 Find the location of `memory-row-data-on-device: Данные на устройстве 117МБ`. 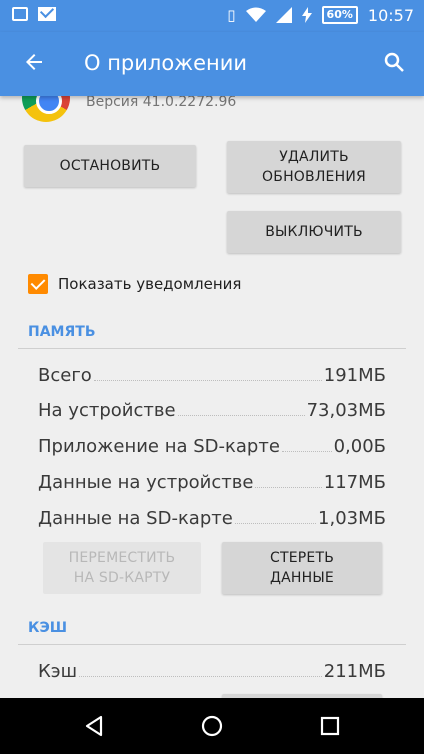

memory-row-data-on-device: Данные на устройстве 117МБ is located at coordinates (212, 481).